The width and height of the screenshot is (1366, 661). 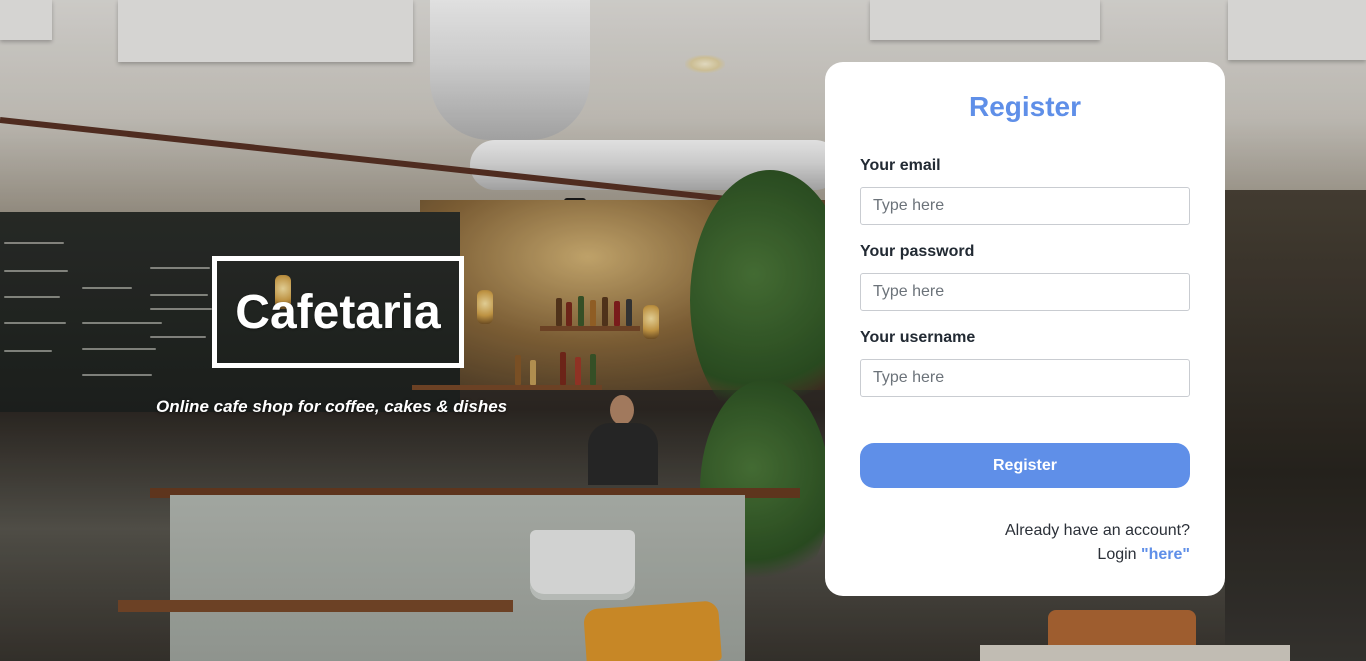 What do you see at coordinates (1165, 554) in the screenshot?
I see `login-here-link: "here"` at bounding box center [1165, 554].